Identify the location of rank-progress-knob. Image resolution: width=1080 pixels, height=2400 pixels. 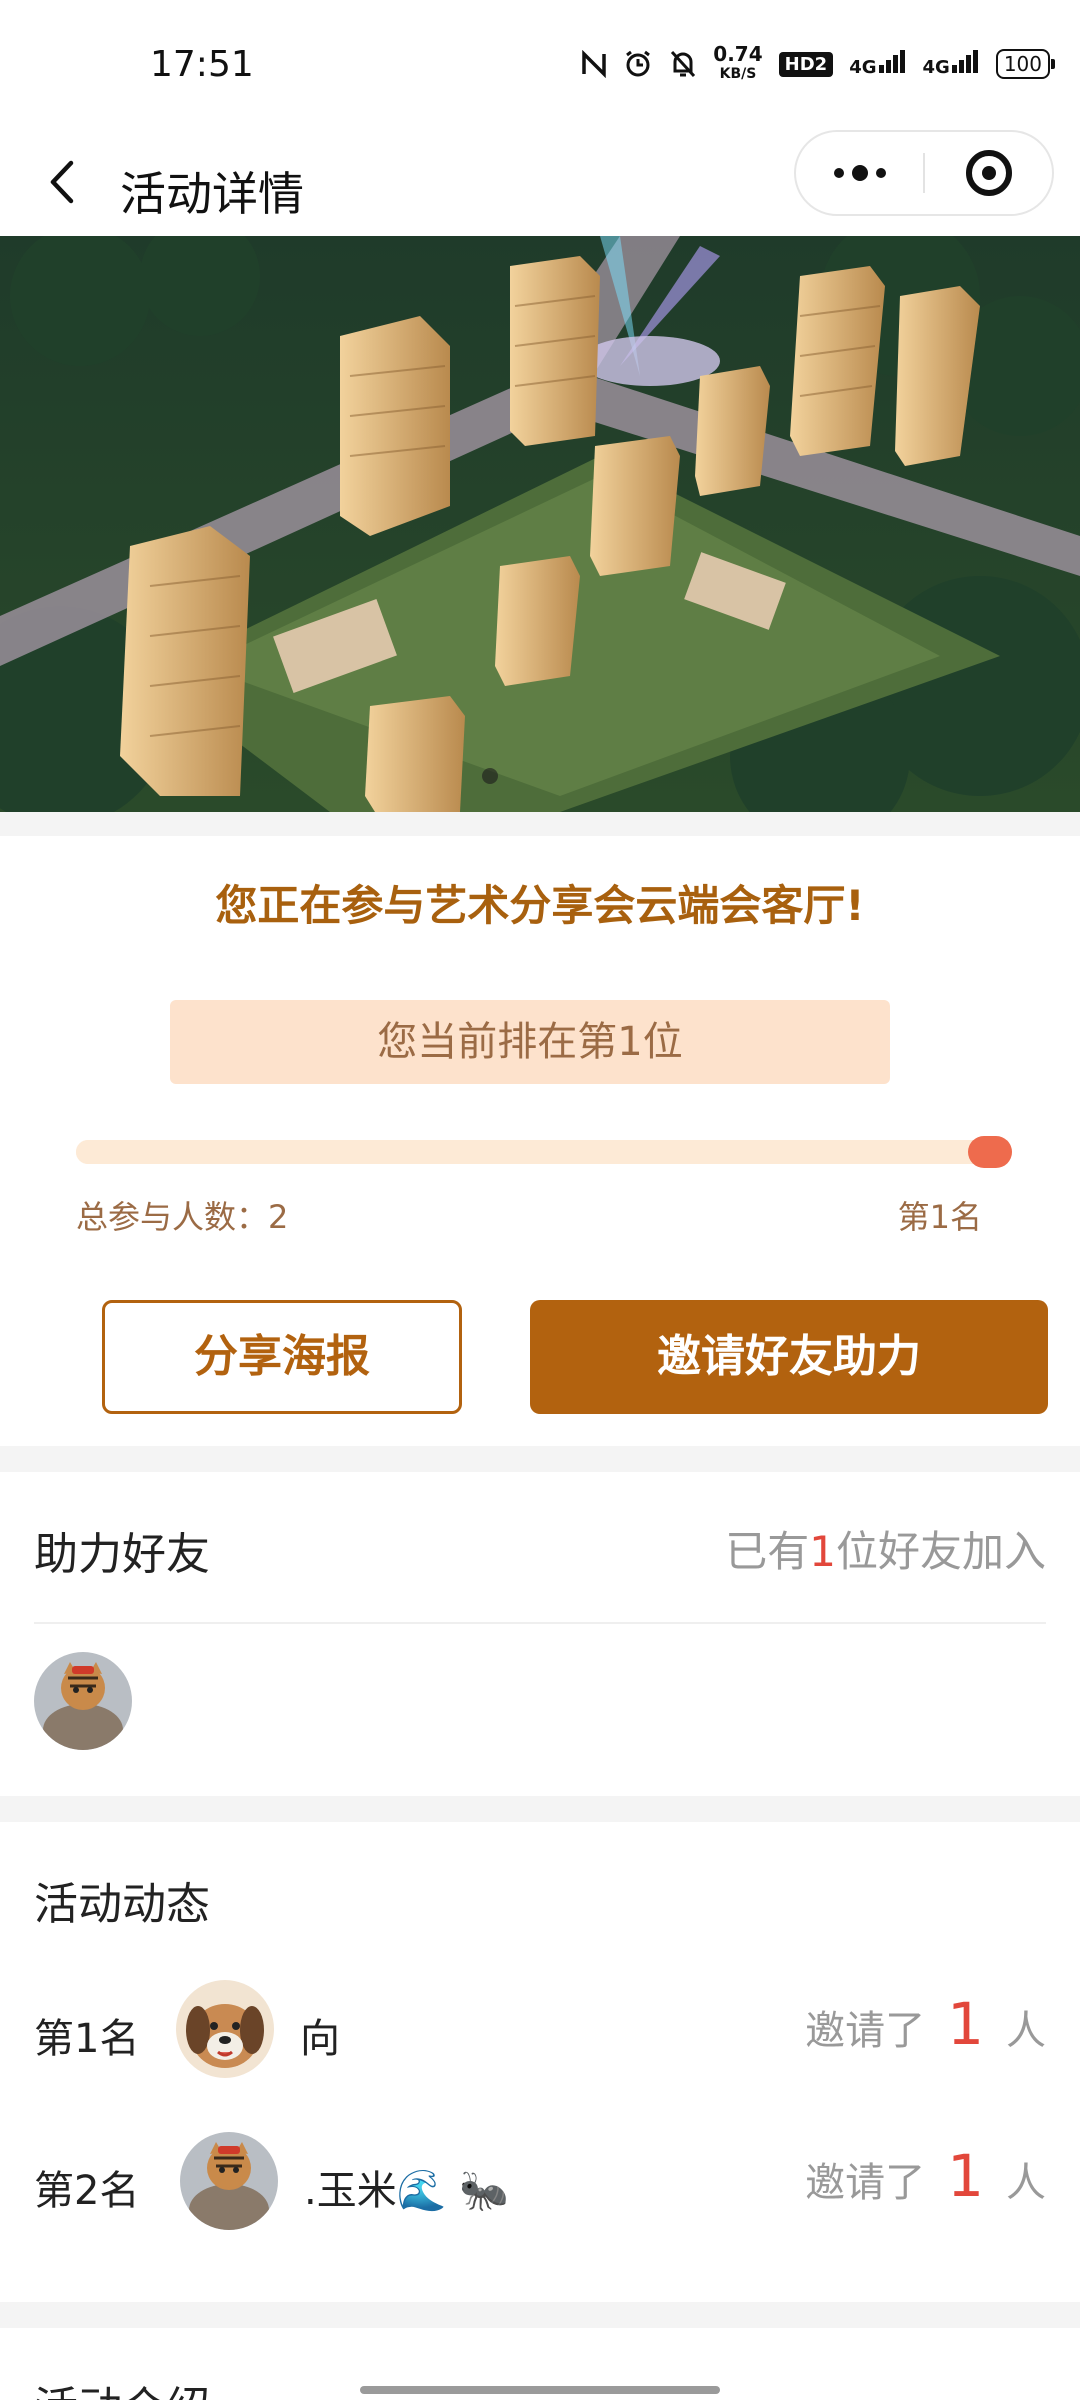
(990, 1152).